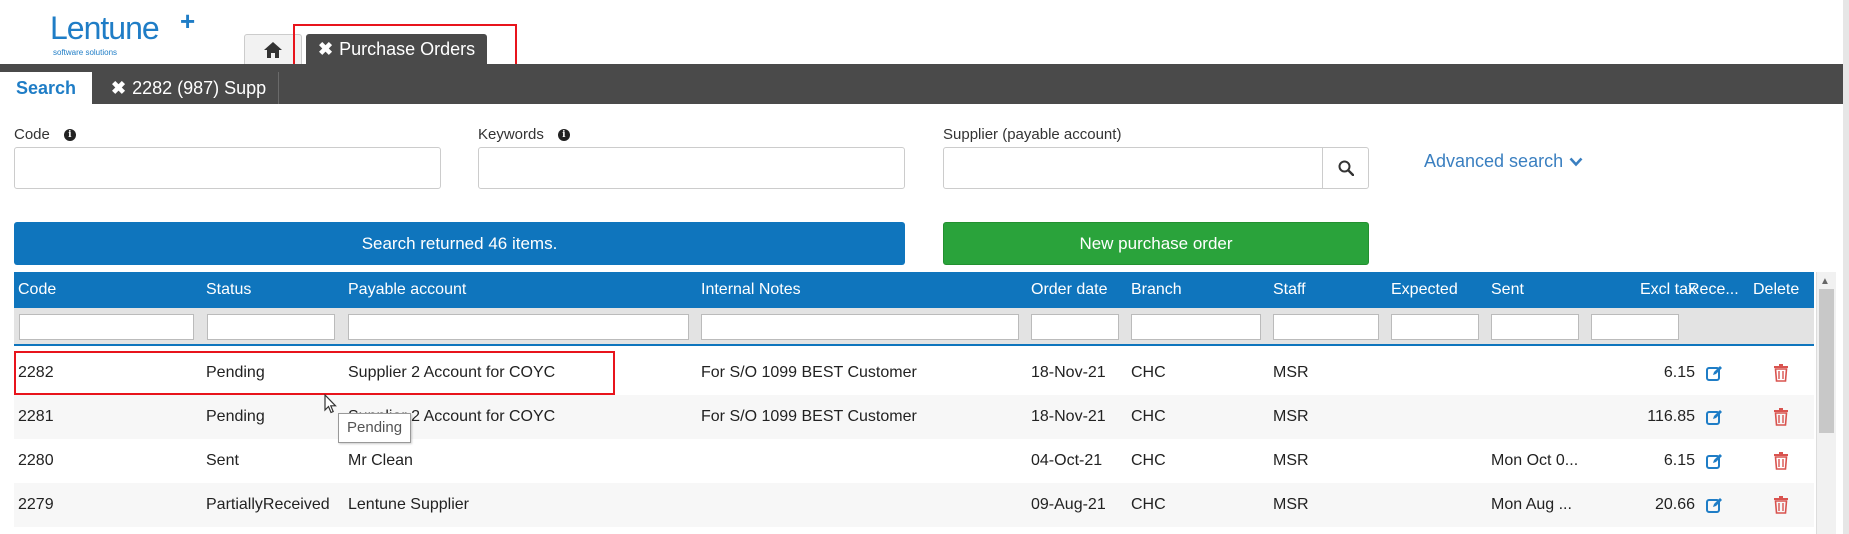  Describe the element at coordinates (1326, 327) in the screenshot. I see `filter-staff` at that location.